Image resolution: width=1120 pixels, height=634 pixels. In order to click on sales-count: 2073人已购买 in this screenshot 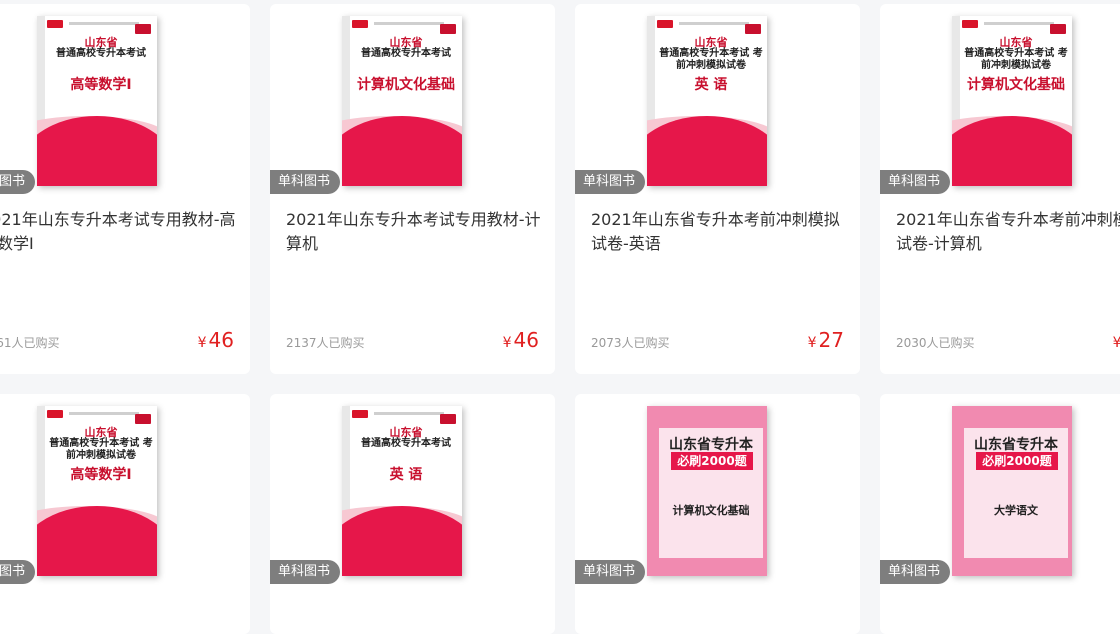, I will do `click(630, 343)`.